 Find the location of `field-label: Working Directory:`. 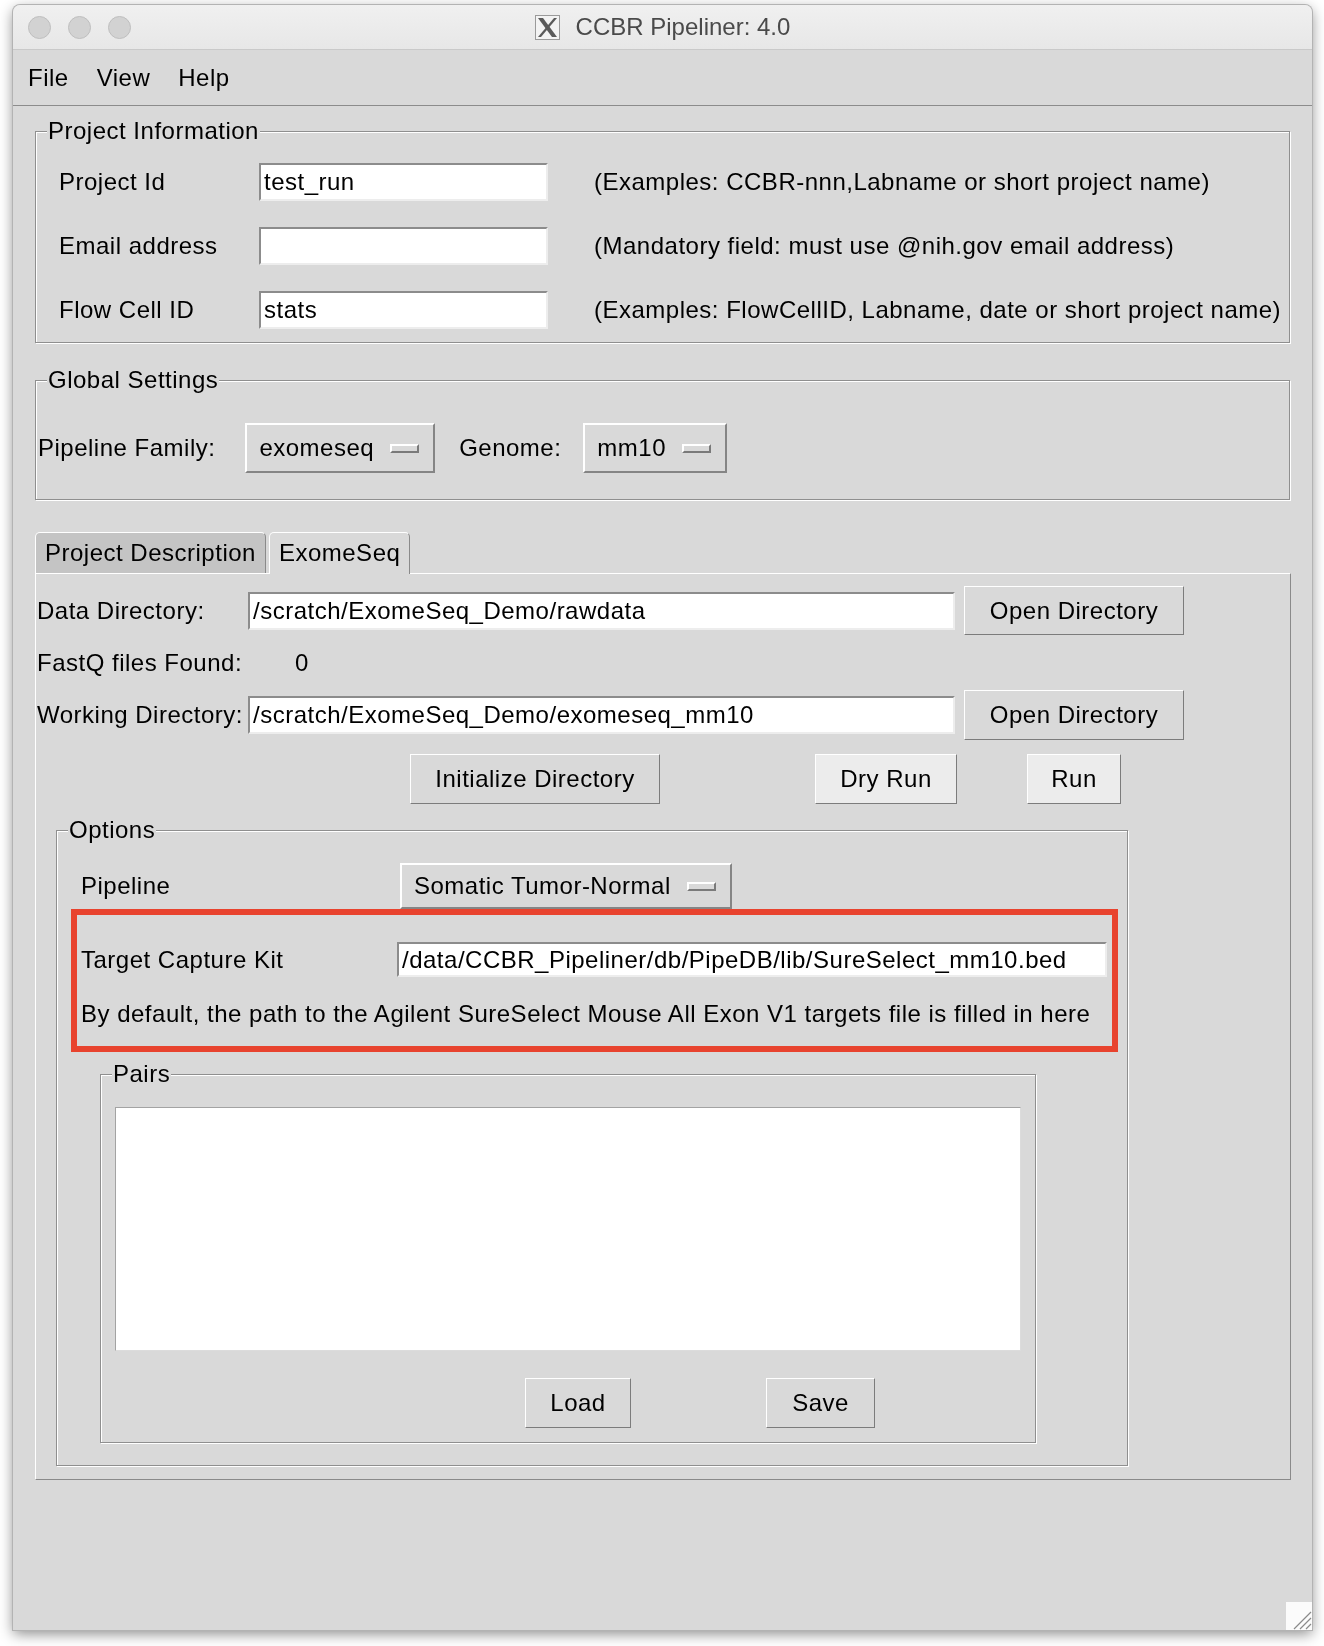

field-label: Working Directory: is located at coordinates (140, 715).